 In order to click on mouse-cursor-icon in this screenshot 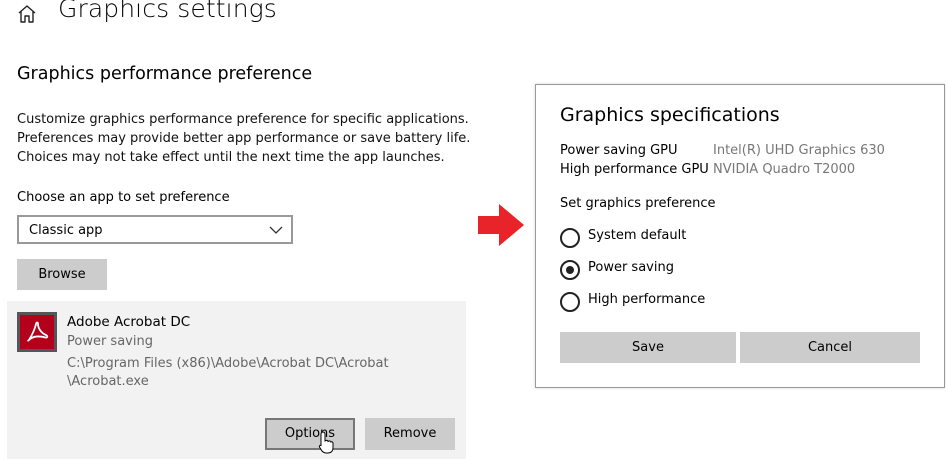, I will do `click(326, 443)`.